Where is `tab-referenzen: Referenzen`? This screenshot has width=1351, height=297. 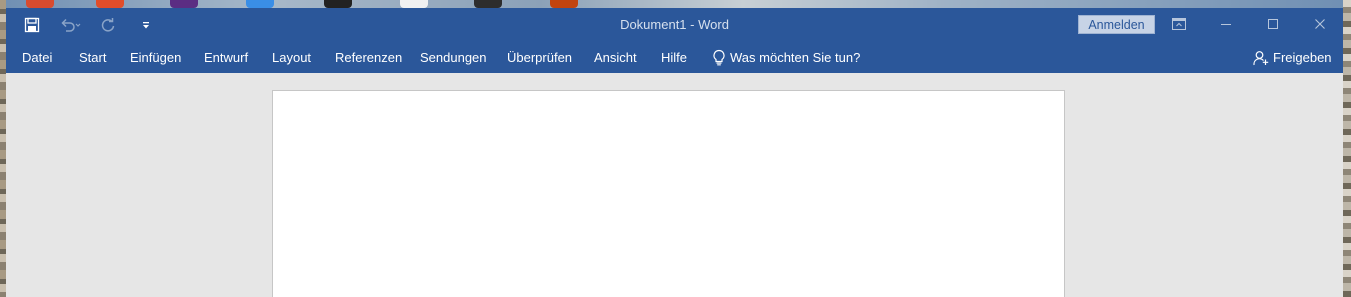
tab-referenzen: Referenzen is located at coordinates (368, 57).